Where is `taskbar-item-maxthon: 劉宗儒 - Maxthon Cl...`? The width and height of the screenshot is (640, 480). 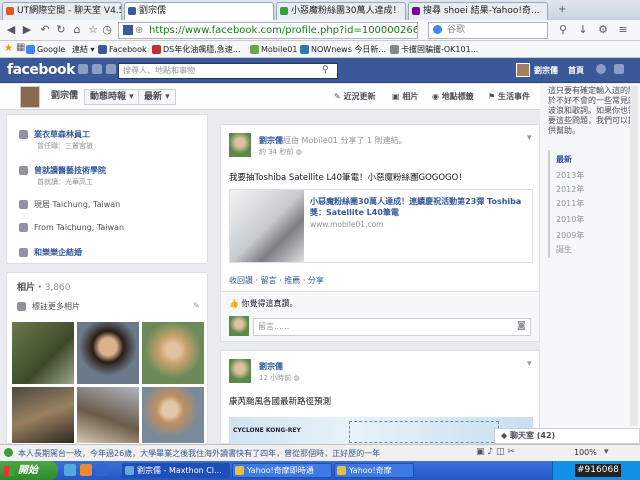
taskbar-item-maxthon: 劉宗儒 - Maxthon Cl... is located at coordinates (176, 470).